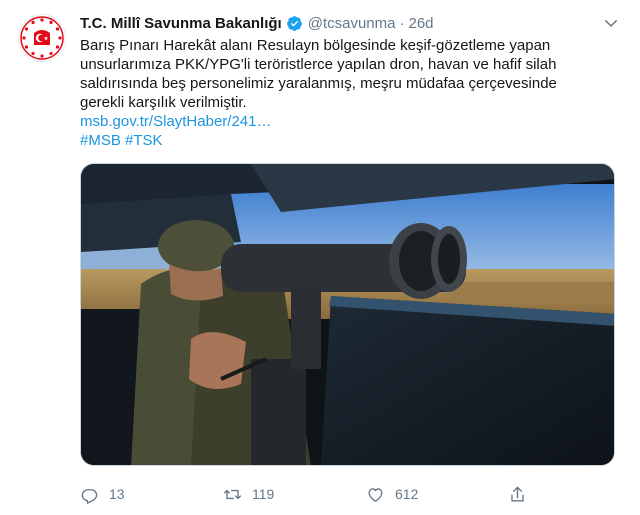  What do you see at coordinates (248, 494) in the screenshot?
I see `retweet-button: 119` at bounding box center [248, 494].